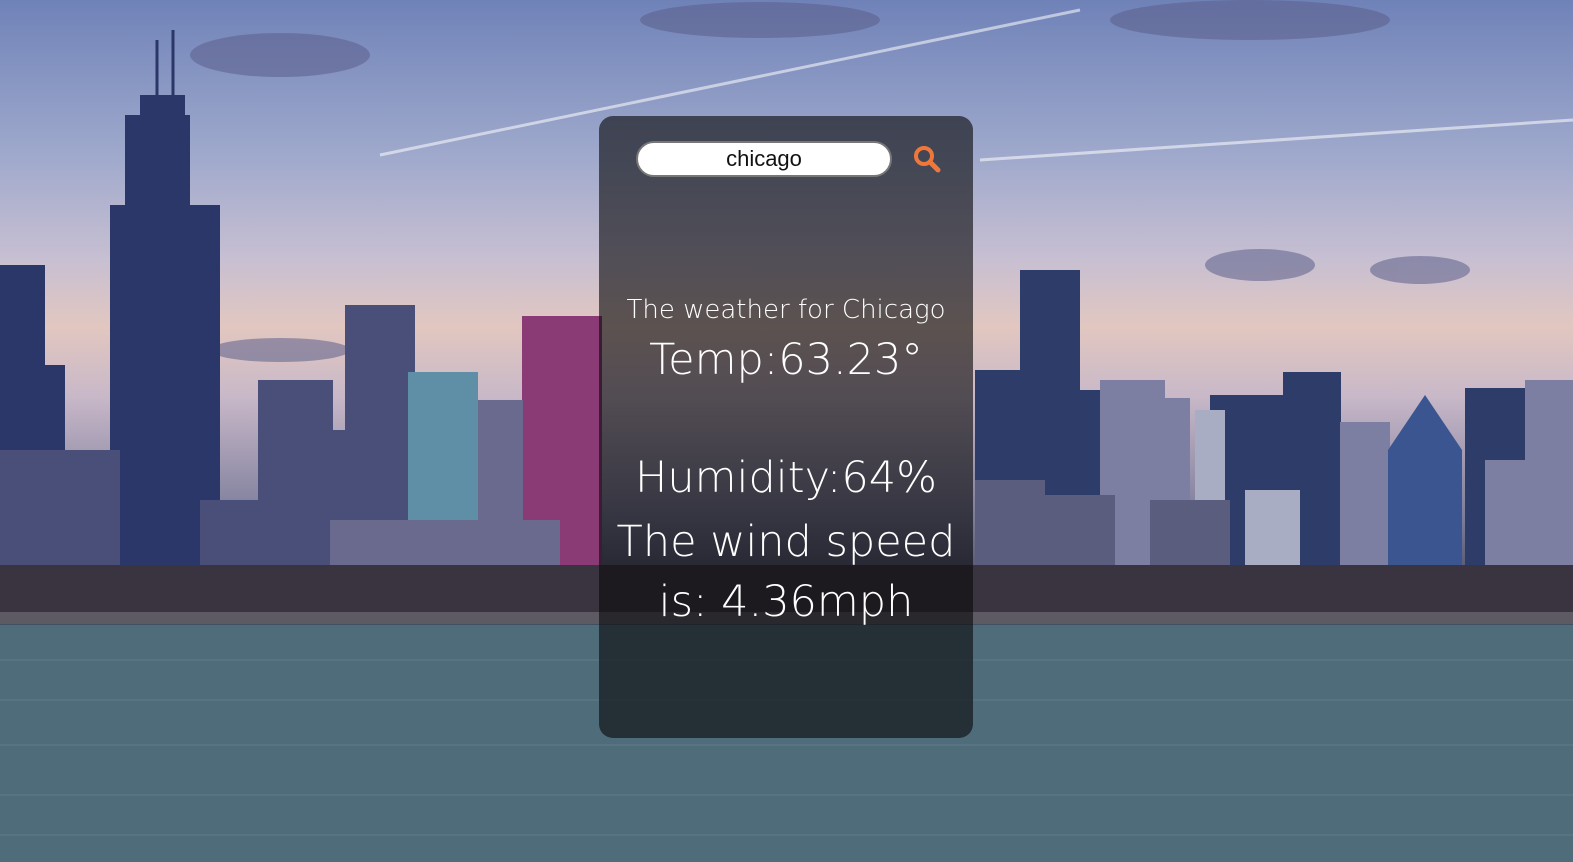 The image size is (1573, 862). Describe the element at coordinates (786, 572) in the screenshot. I see `wind-speed-value: The wind speed is: 4.36mph` at that location.